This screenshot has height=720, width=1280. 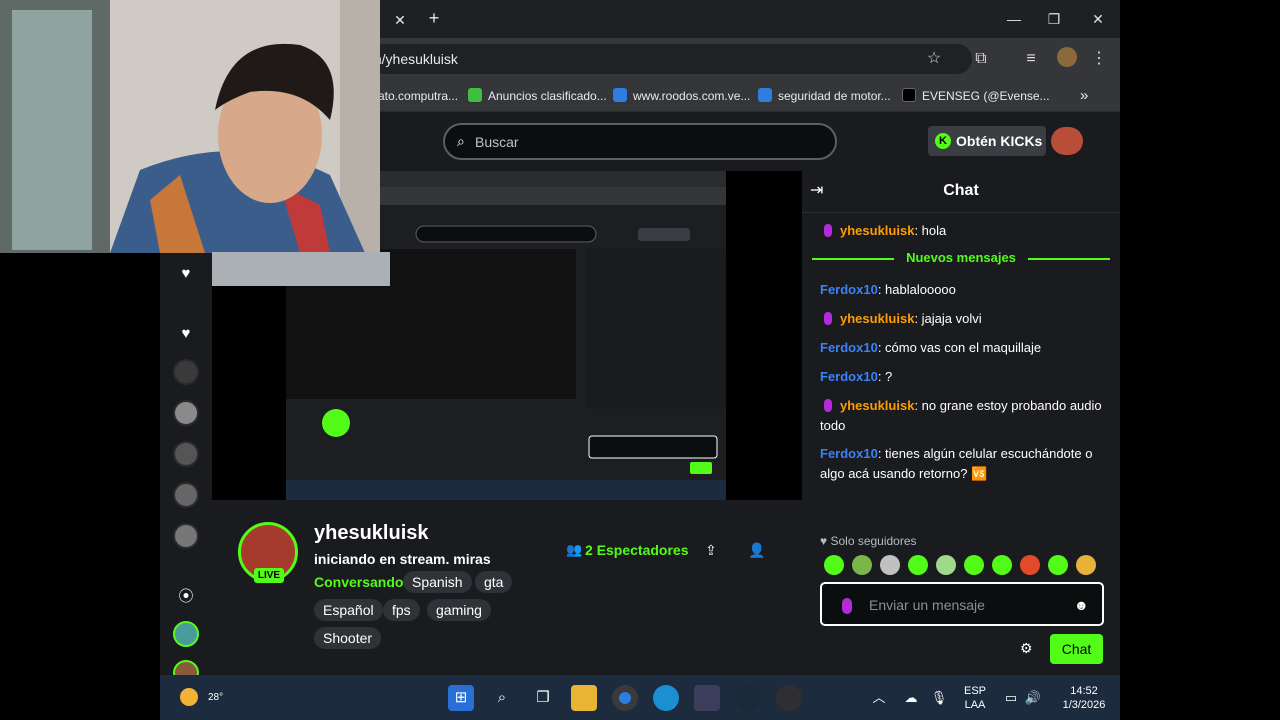 I want to click on store-icon, so click(x=707, y=698).